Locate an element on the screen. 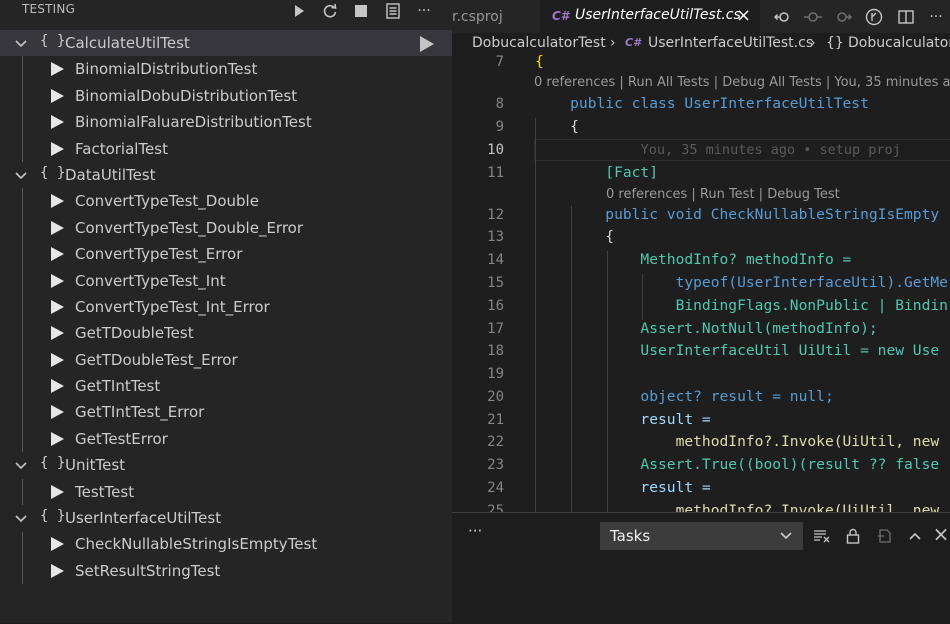 Image resolution: width=950 pixels, height=624 pixels. test-item: ConvertTypeTest_Int is located at coordinates (226, 281).